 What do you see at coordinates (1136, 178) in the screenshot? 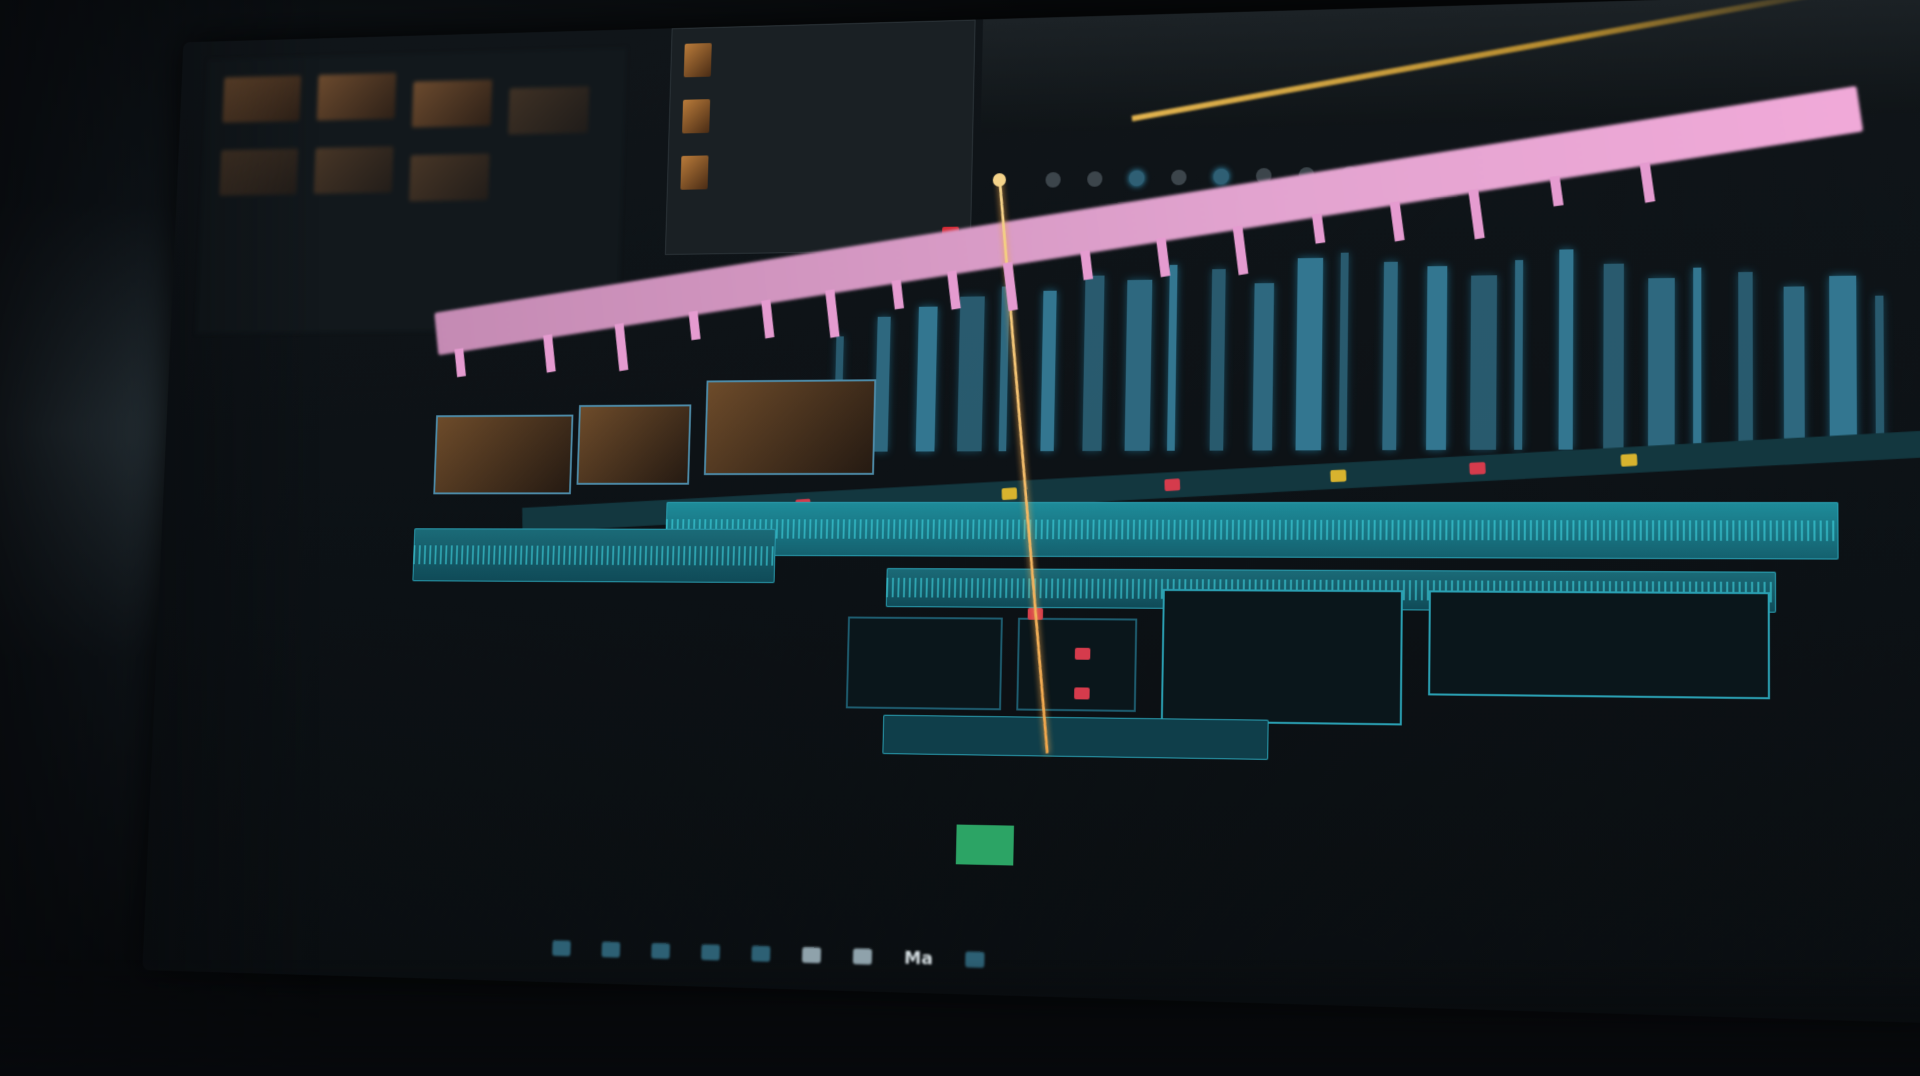
I see `blade-icon` at bounding box center [1136, 178].